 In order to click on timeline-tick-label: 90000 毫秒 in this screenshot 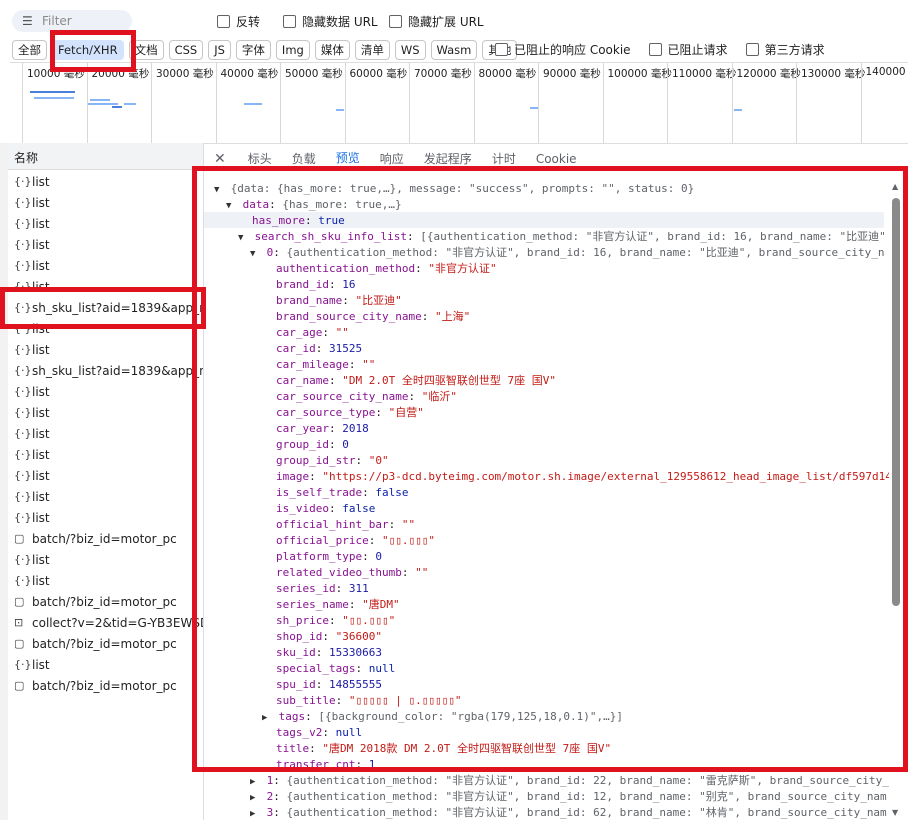, I will do `click(572, 74)`.